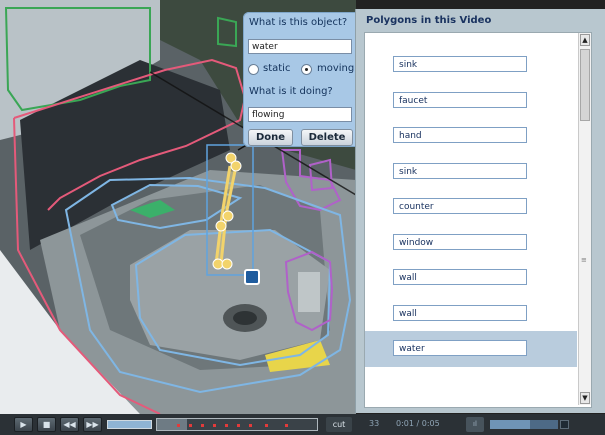  What do you see at coordinates (172, 424) in the screenshot?
I see `timeline-progress` at bounding box center [172, 424].